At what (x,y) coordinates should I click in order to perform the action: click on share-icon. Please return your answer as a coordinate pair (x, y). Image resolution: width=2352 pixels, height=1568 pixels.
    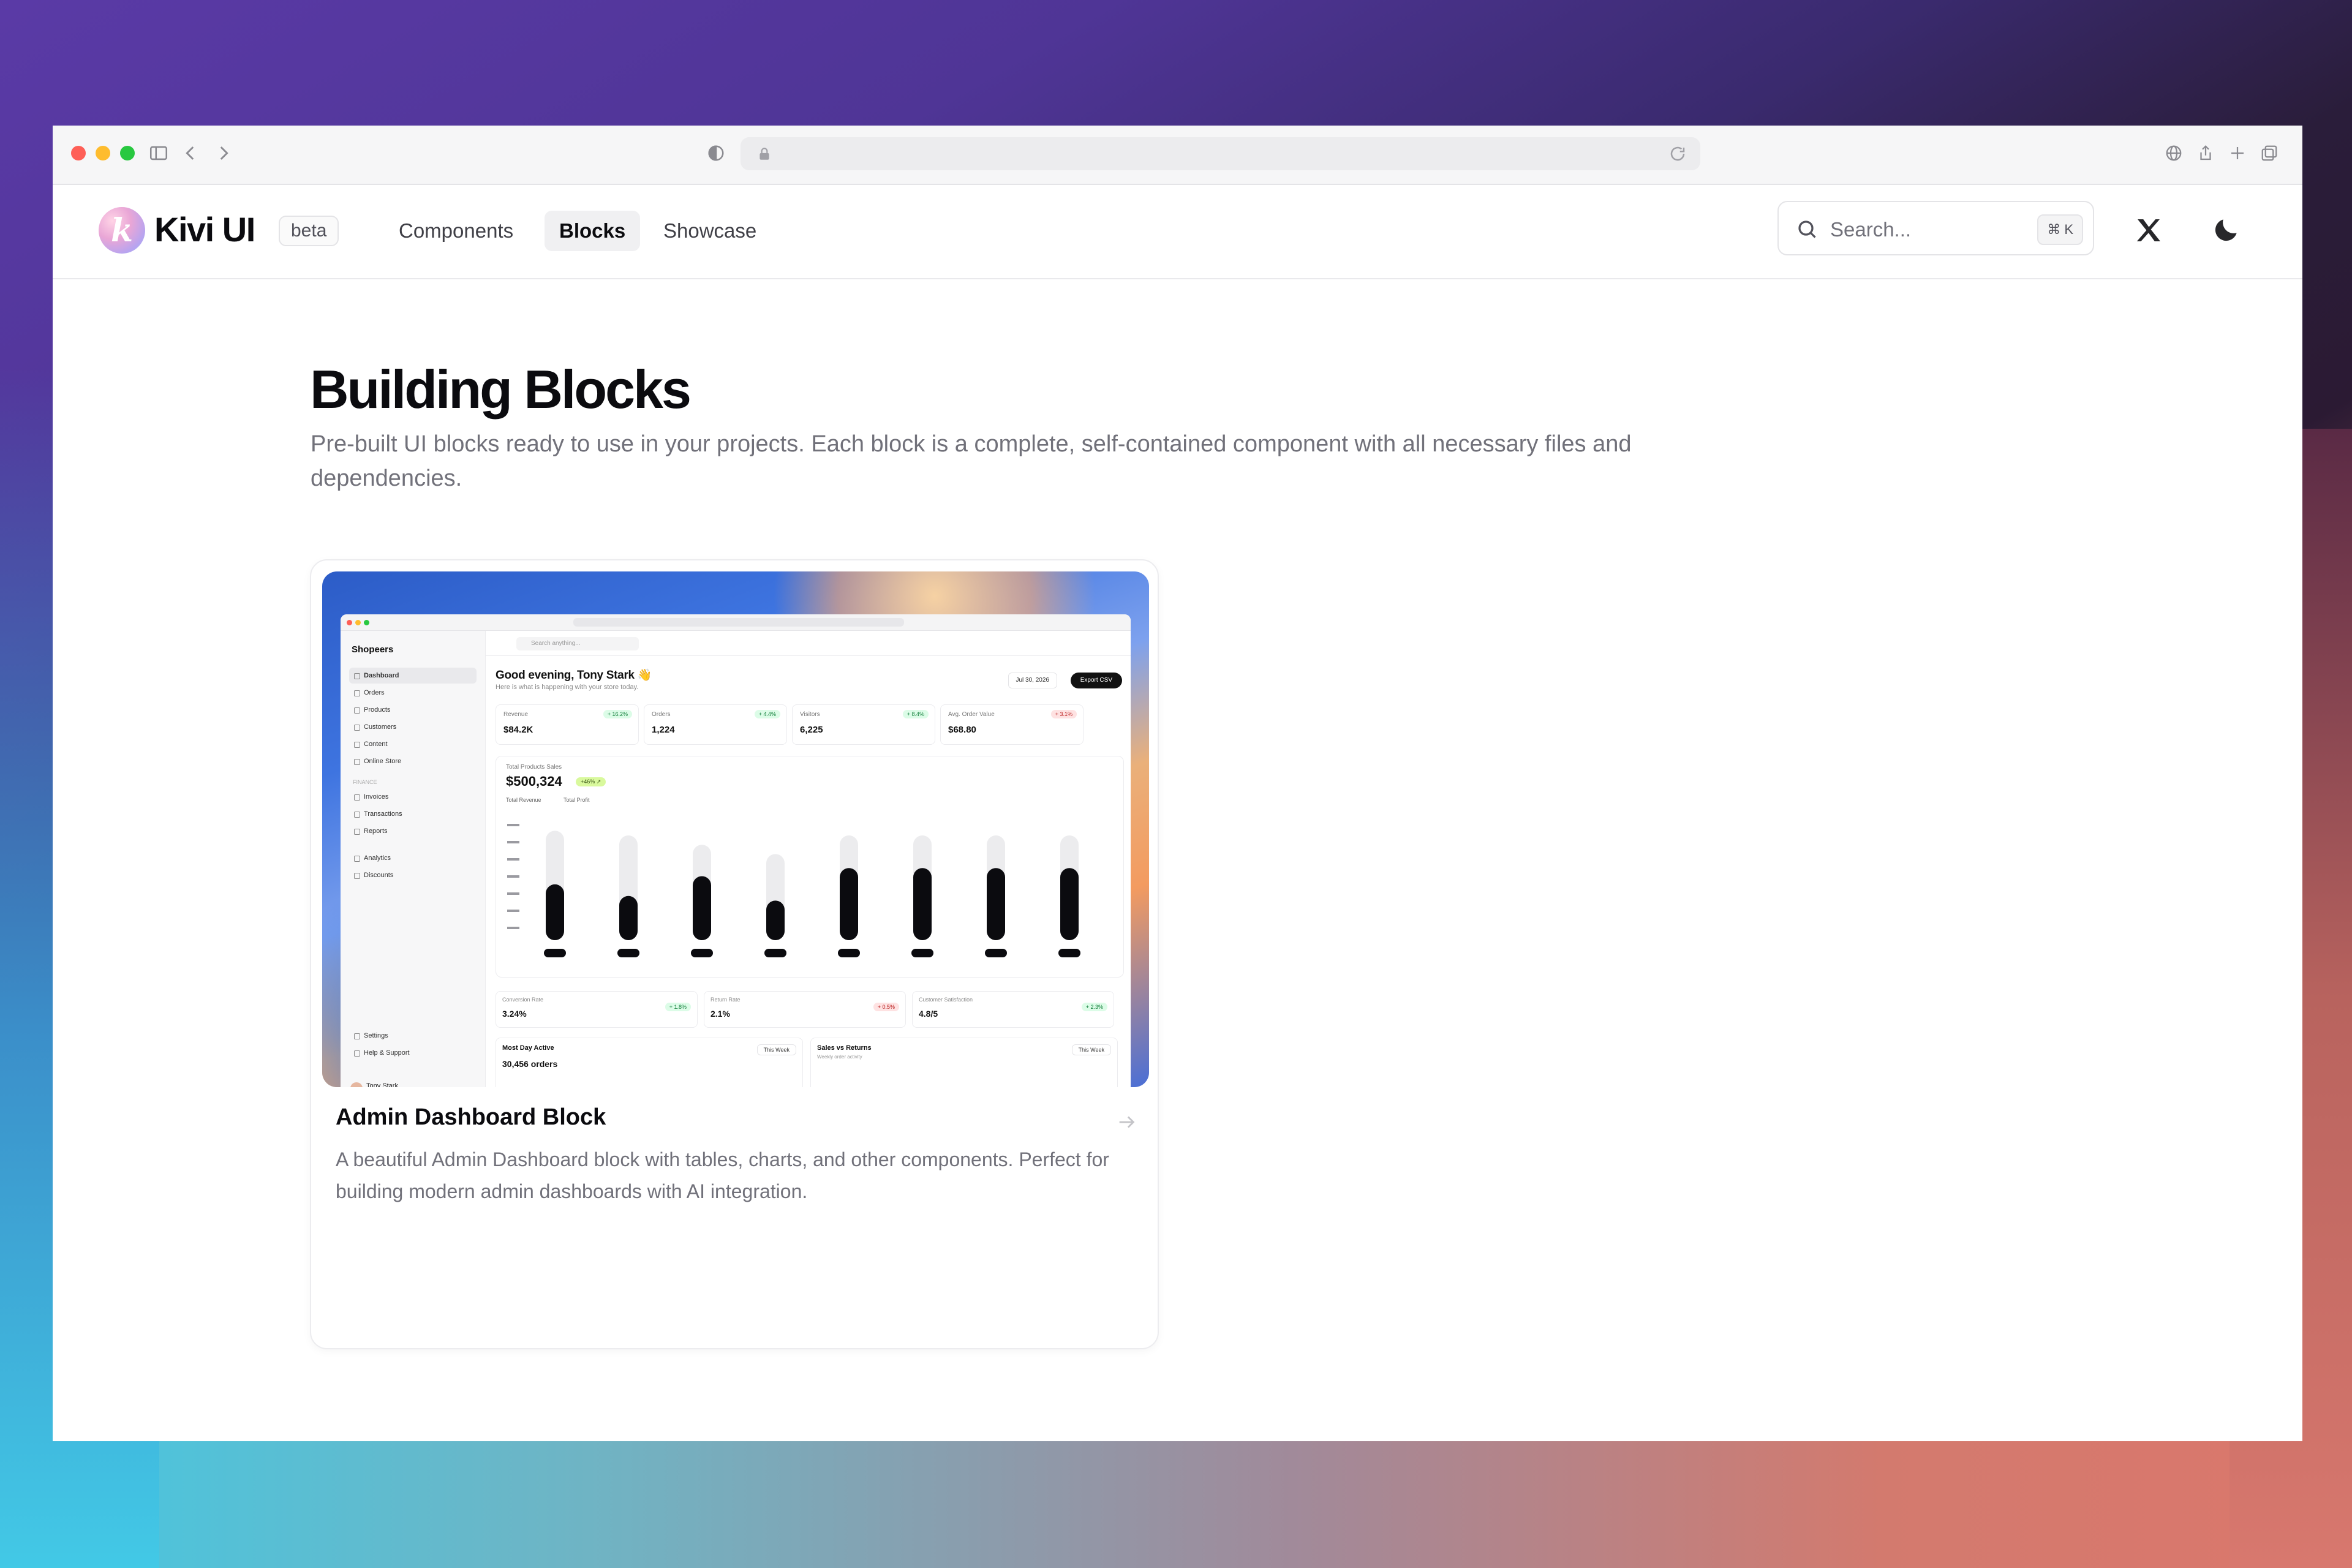
    Looking at the image, I should click on (2206, 153).